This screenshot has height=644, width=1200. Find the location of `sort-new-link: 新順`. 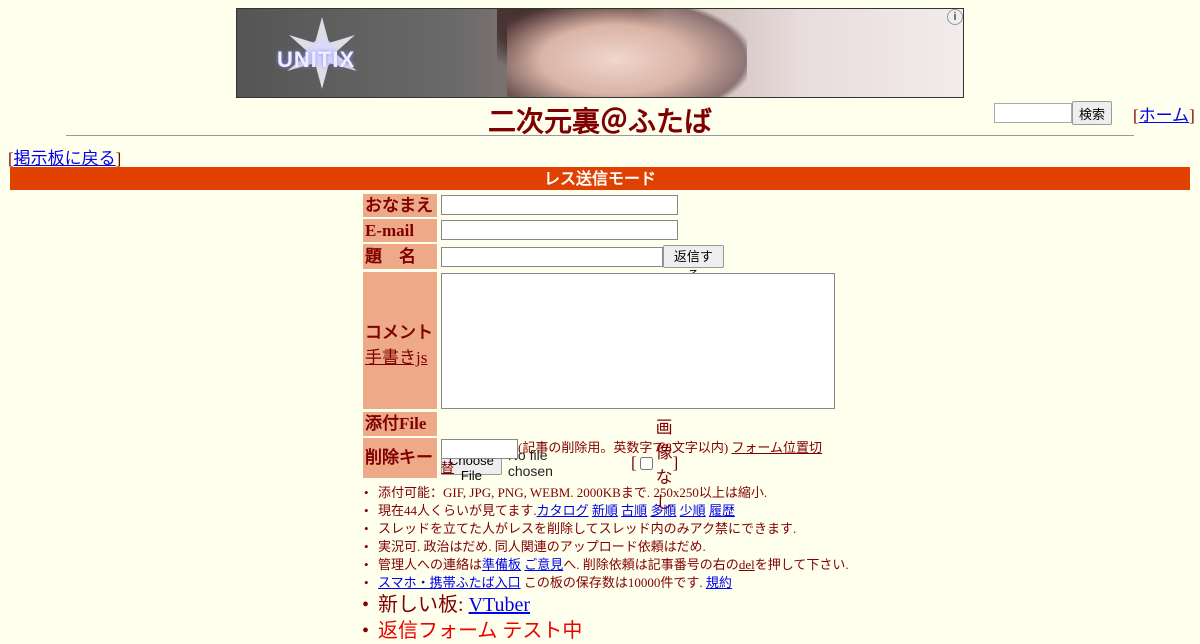

sort-new-link: 新順 is located at coordinates (605, 510).